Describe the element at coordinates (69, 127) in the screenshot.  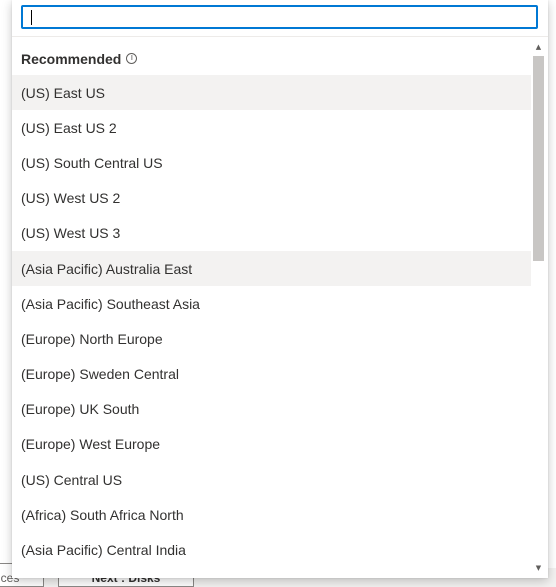
I see `region-option-label: (US) East US 2` at that location.